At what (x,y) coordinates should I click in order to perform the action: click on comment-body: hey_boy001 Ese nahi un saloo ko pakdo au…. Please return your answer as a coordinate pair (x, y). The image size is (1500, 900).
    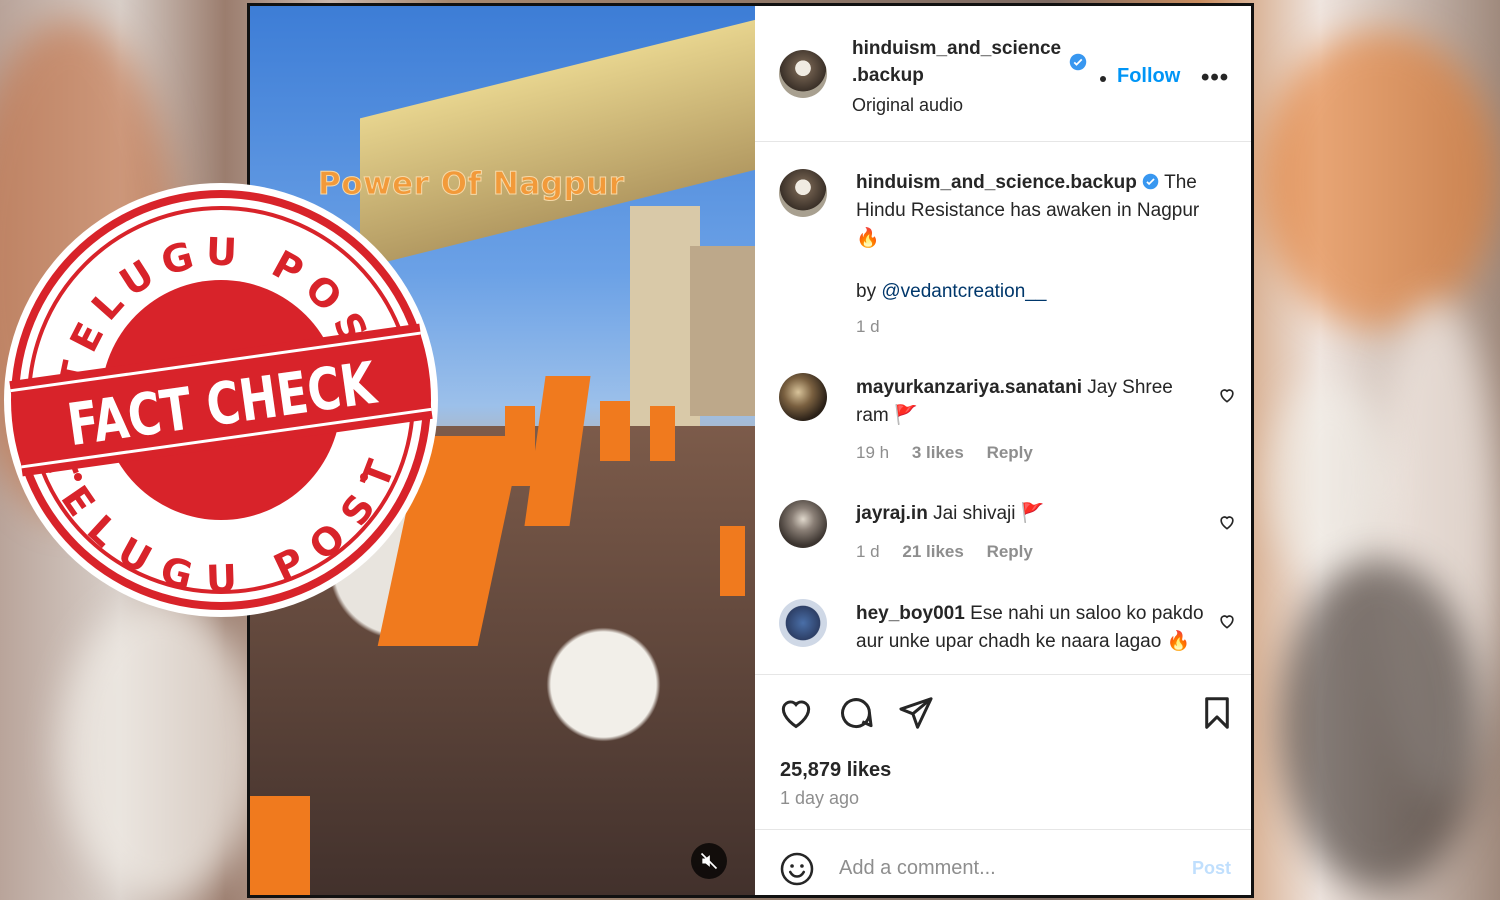
    Looking at the image, I should click on (1031, 628).